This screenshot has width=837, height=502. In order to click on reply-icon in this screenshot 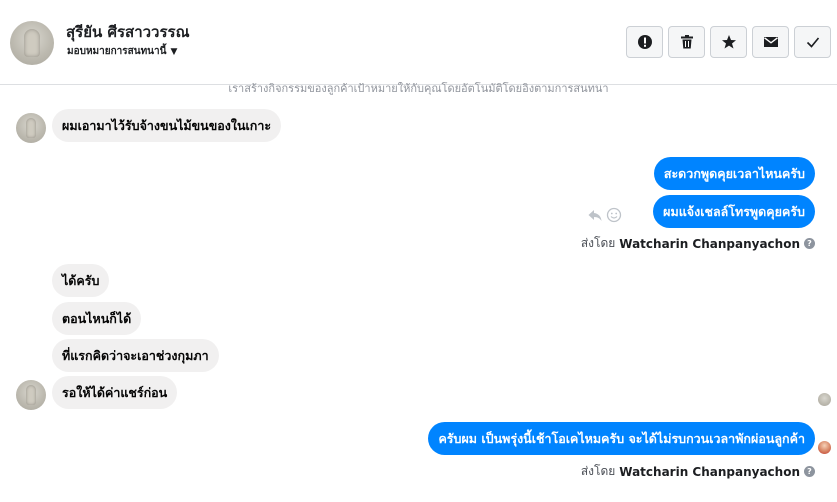, I will do `click(595, 215)`.